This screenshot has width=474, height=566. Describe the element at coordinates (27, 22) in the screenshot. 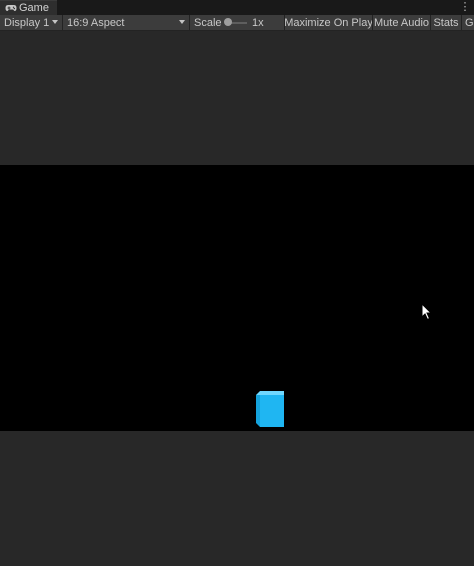

I see `display-dropdown-value: Display 1` at that location.